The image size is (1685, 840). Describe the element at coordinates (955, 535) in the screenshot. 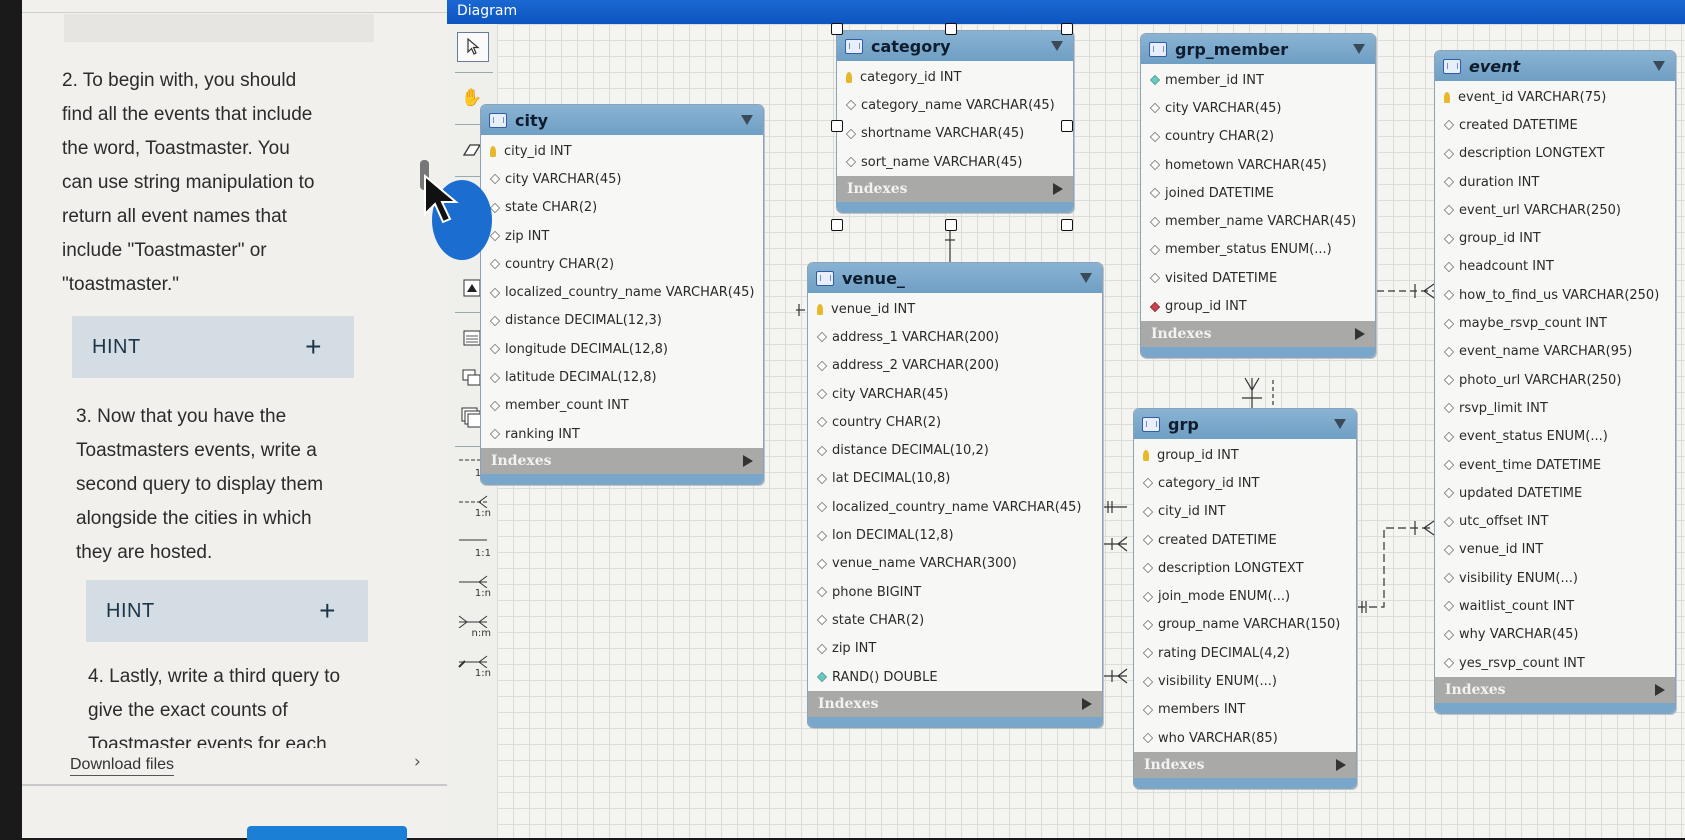

I see `column-row: lon DECIMAL(12,8)` at that location.